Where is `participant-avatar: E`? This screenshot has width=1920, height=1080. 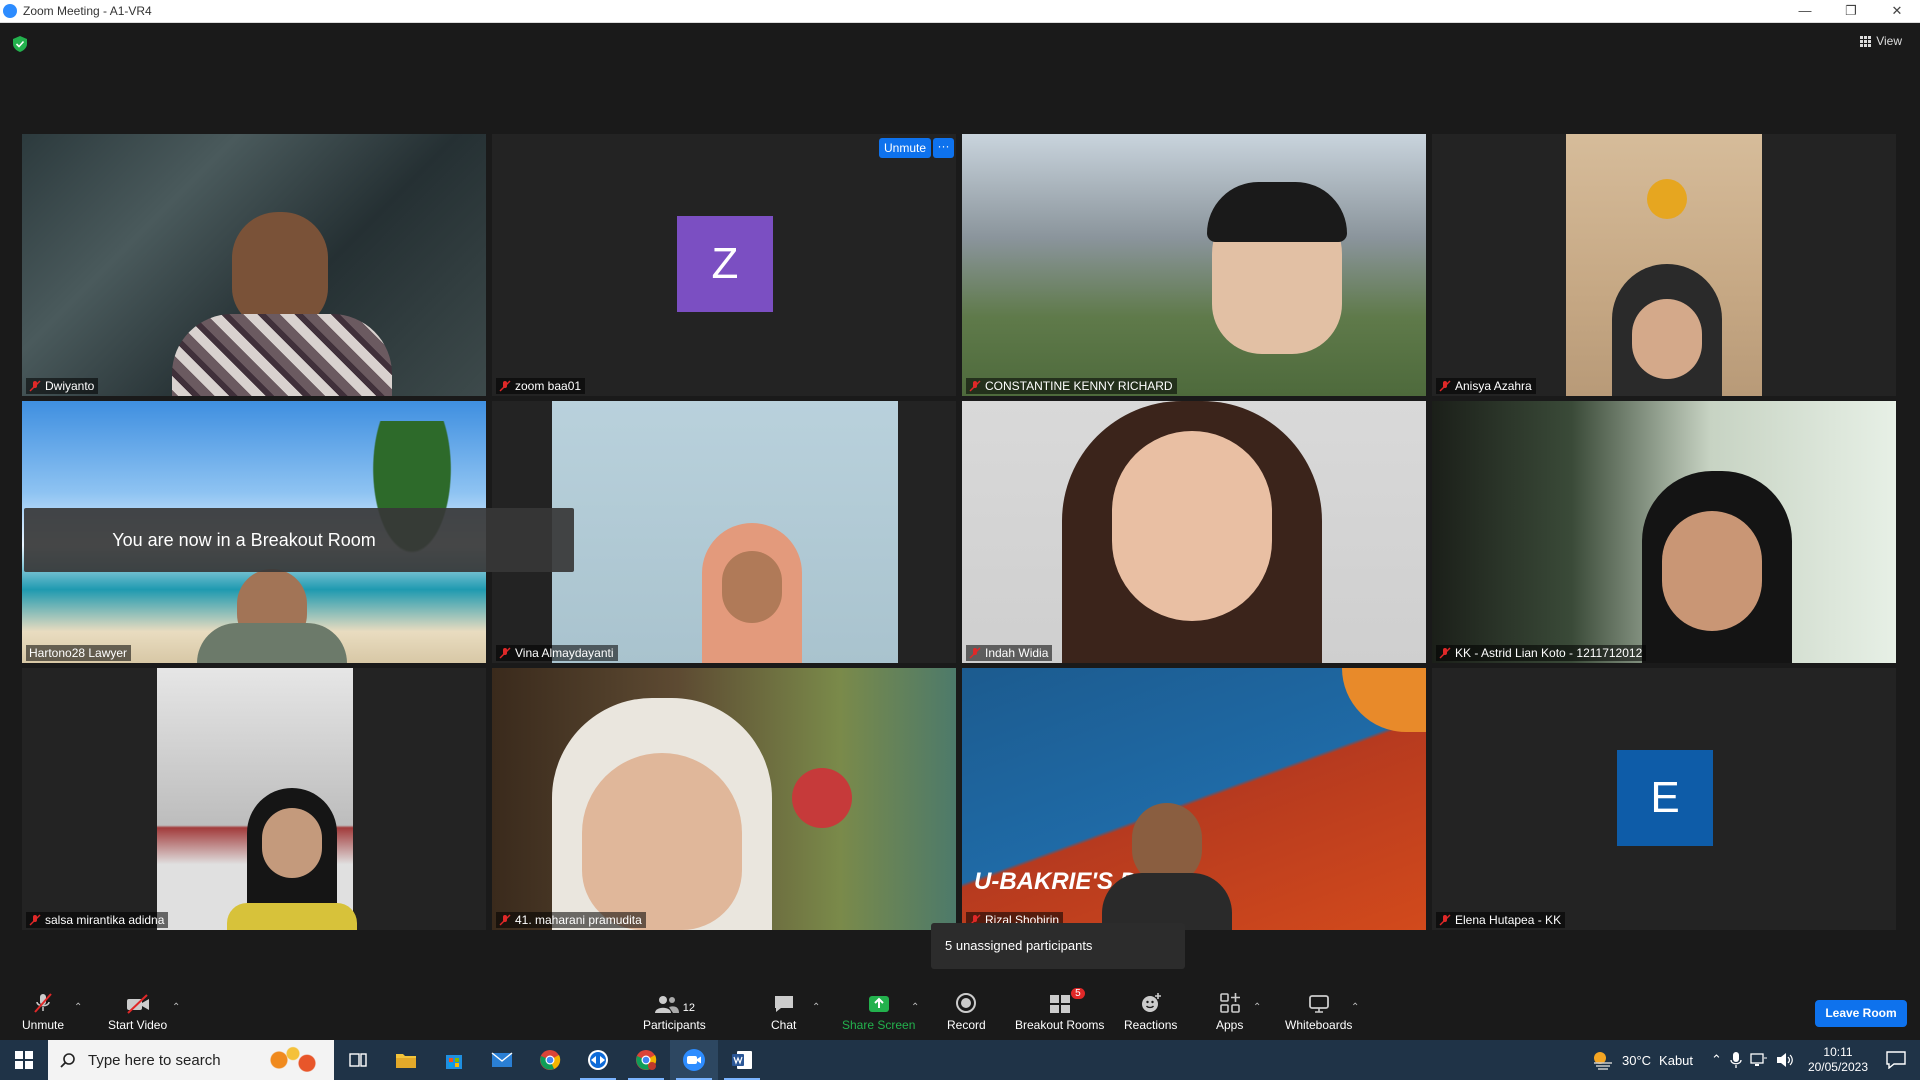
participant-avatar: E is located at coordinates (1665, 798).